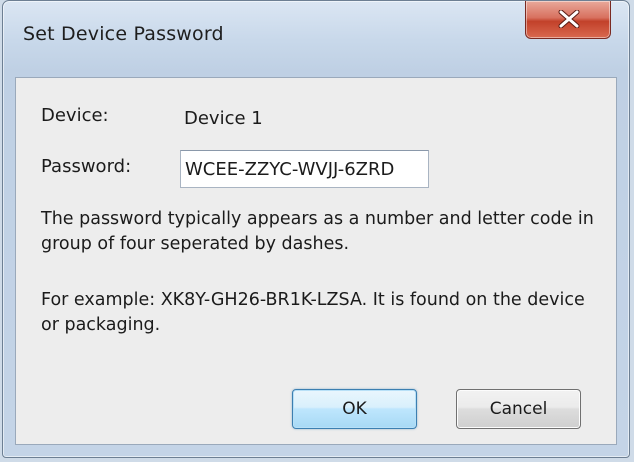 This screenshot has width=634, height=462. I want to click on close-icon, so click(569, 19).